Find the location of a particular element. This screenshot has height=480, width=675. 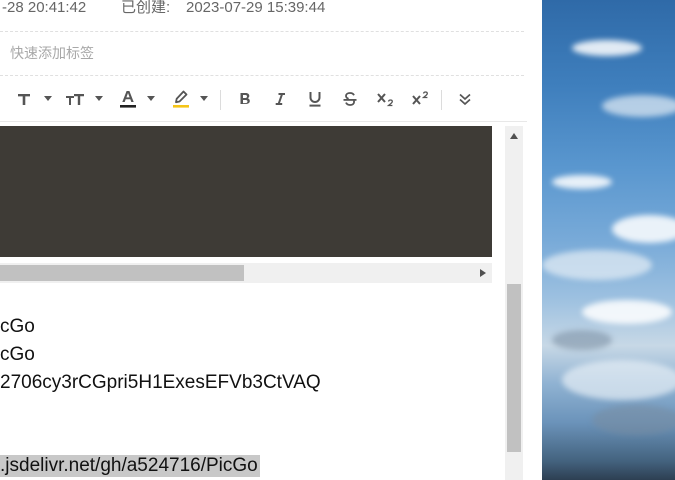

bold-icon is located at coordinates (245, 99).